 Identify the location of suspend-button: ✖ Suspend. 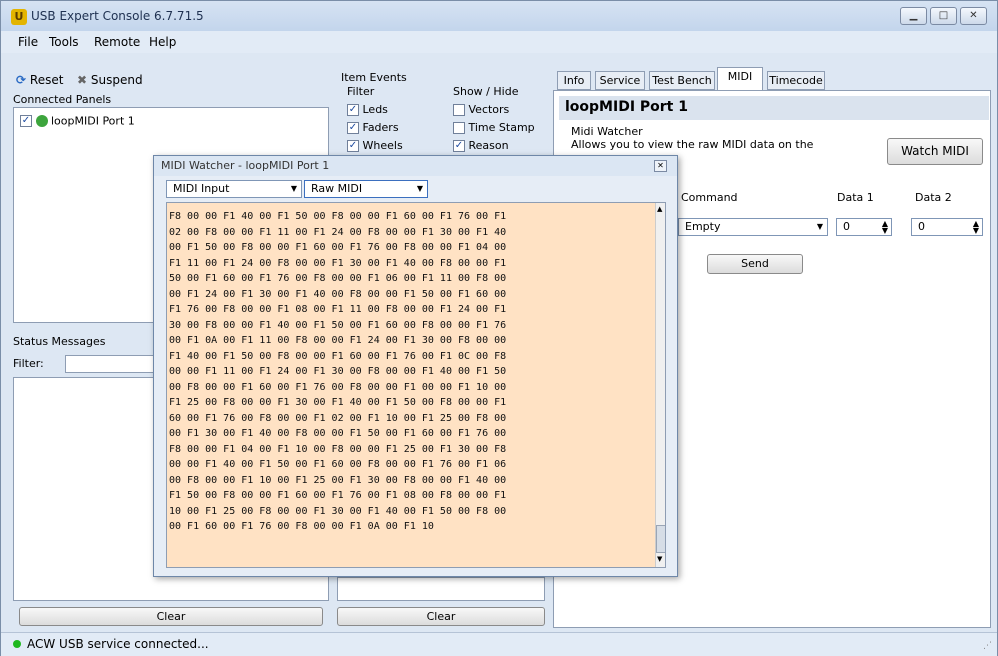
(110, 80).